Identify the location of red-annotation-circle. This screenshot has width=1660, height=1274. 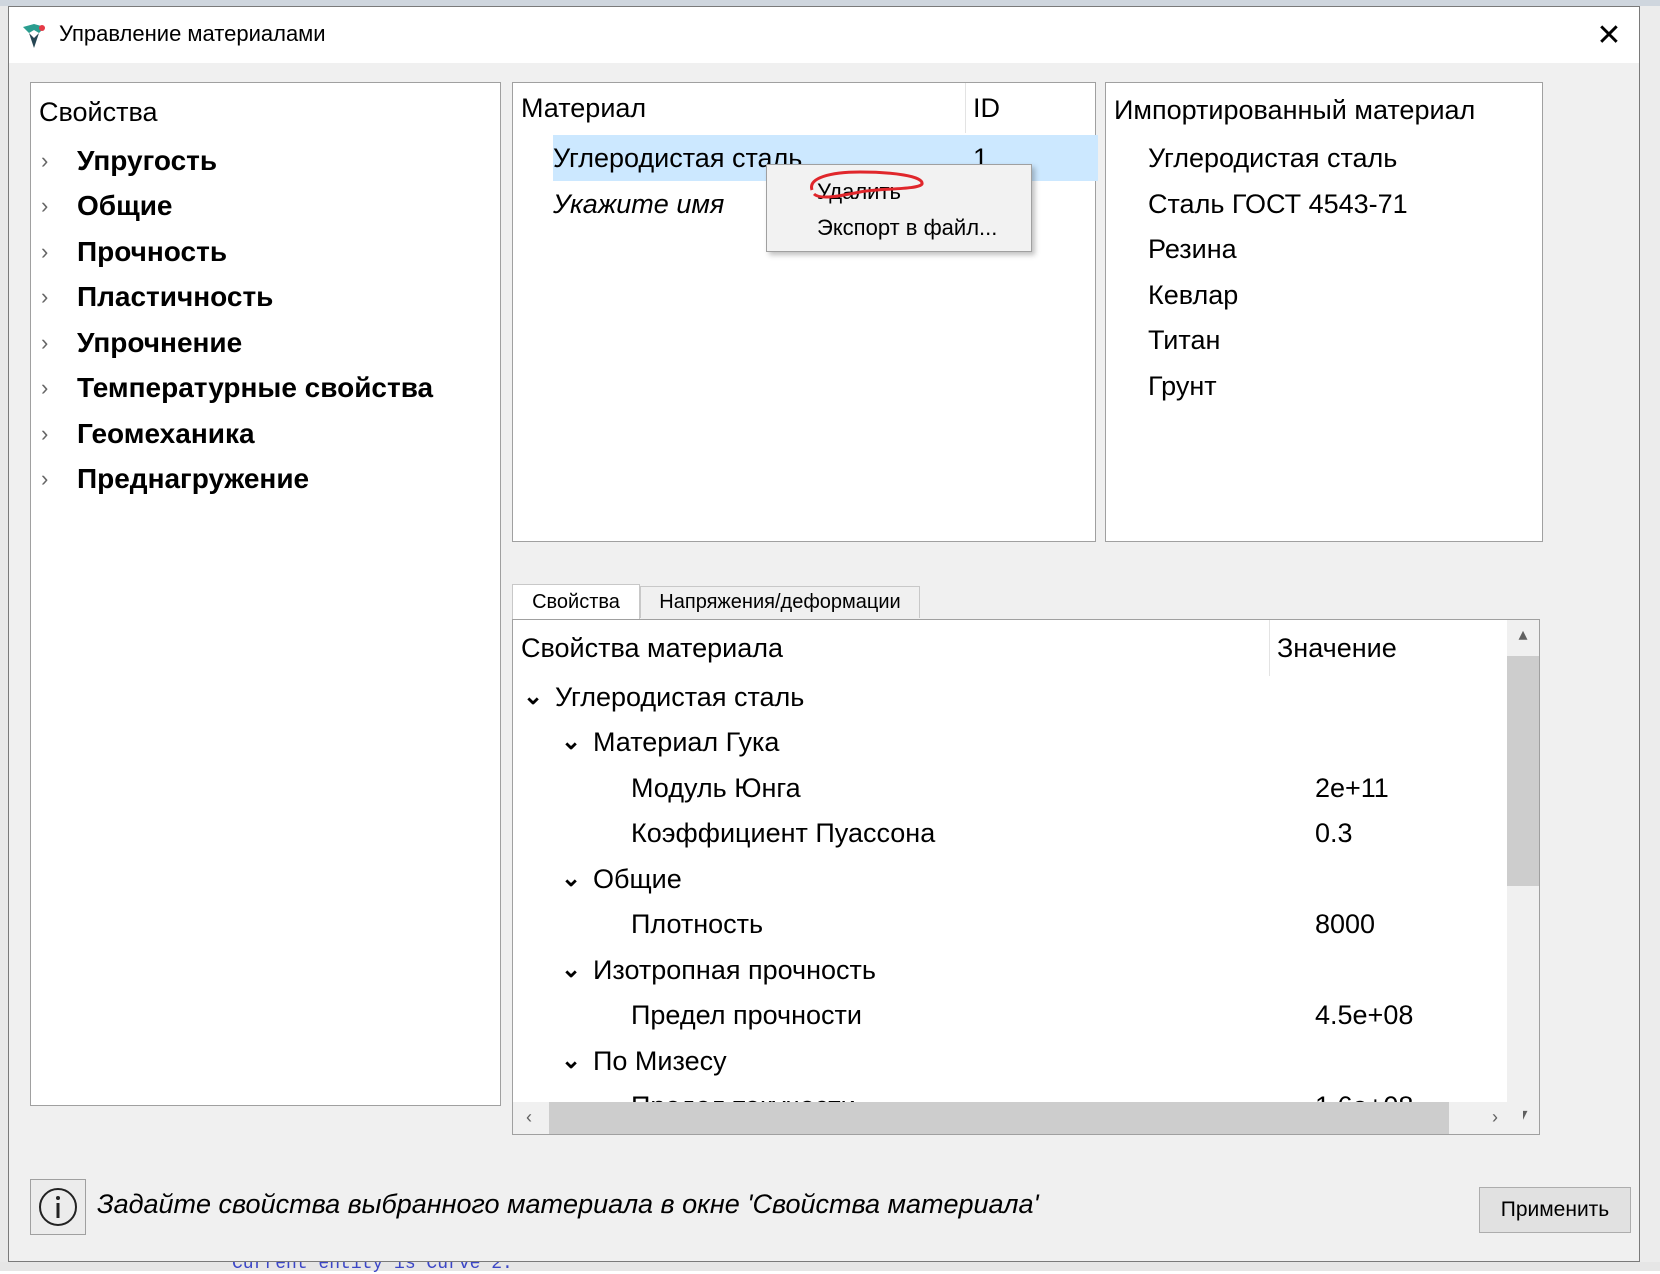
(867, 184).